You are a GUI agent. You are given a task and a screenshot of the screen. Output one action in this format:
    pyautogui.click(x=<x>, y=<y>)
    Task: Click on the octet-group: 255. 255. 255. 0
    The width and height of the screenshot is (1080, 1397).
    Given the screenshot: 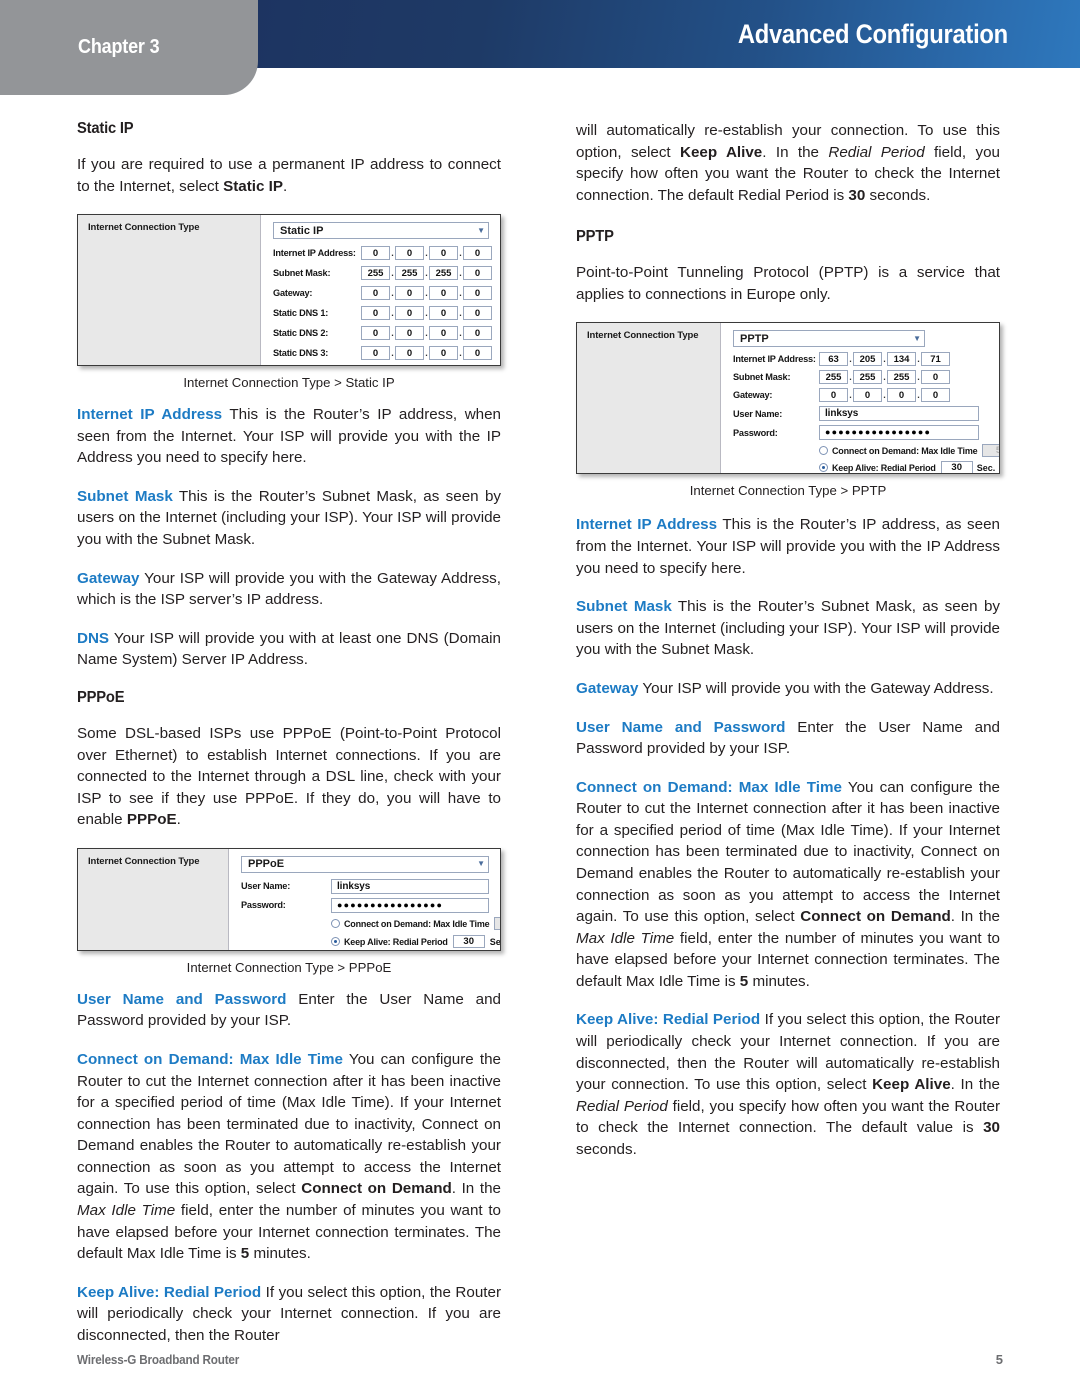 What is the action you would take?
    pyautogui.click(x=426, y=273)
    